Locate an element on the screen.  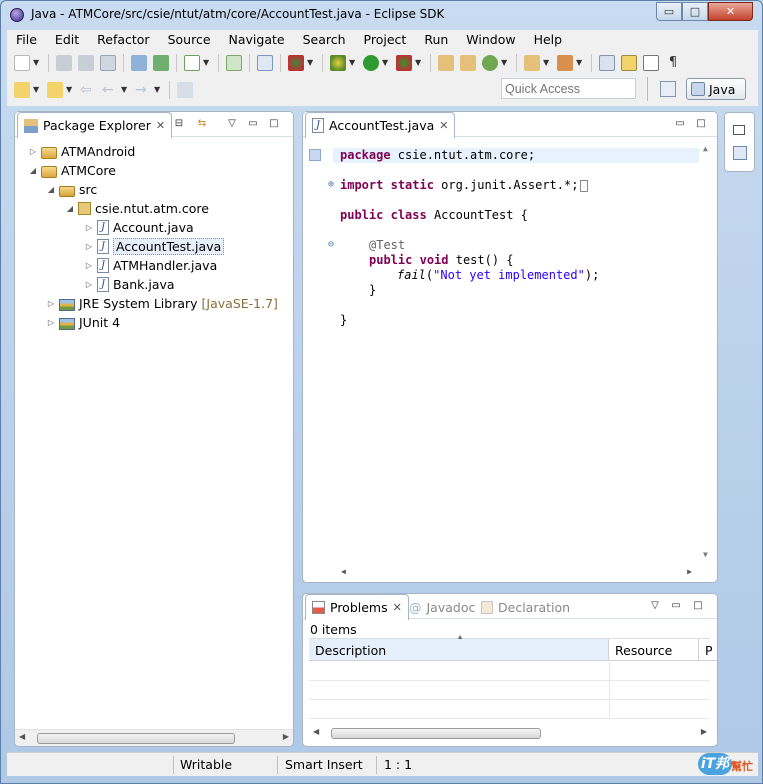
search-icon is located at coordinates (565, 63).